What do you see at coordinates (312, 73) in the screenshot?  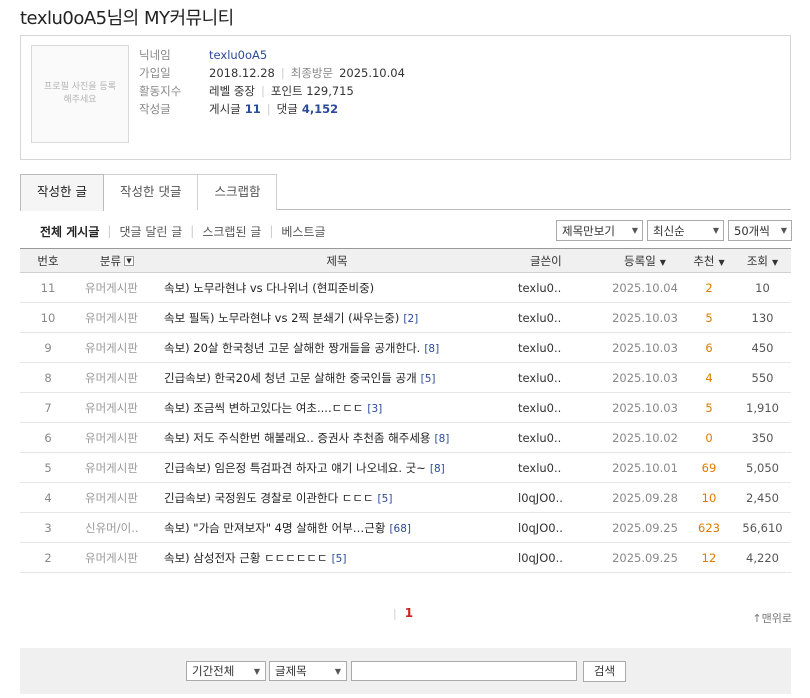 I see `last-visit-label: 최종방문` at bounding box center [312, 73].